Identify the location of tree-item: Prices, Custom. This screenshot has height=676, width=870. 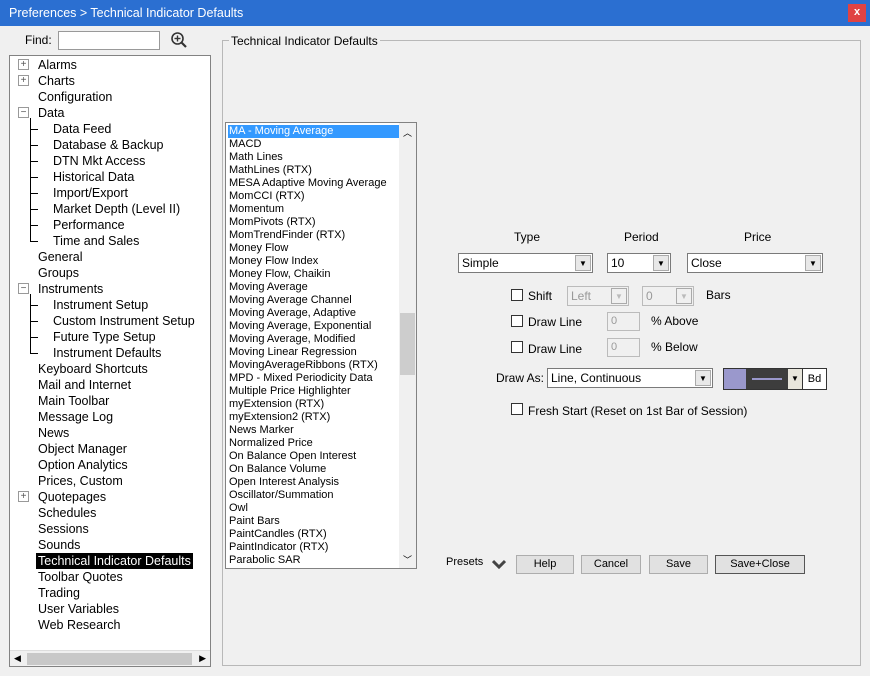
(80, 481).